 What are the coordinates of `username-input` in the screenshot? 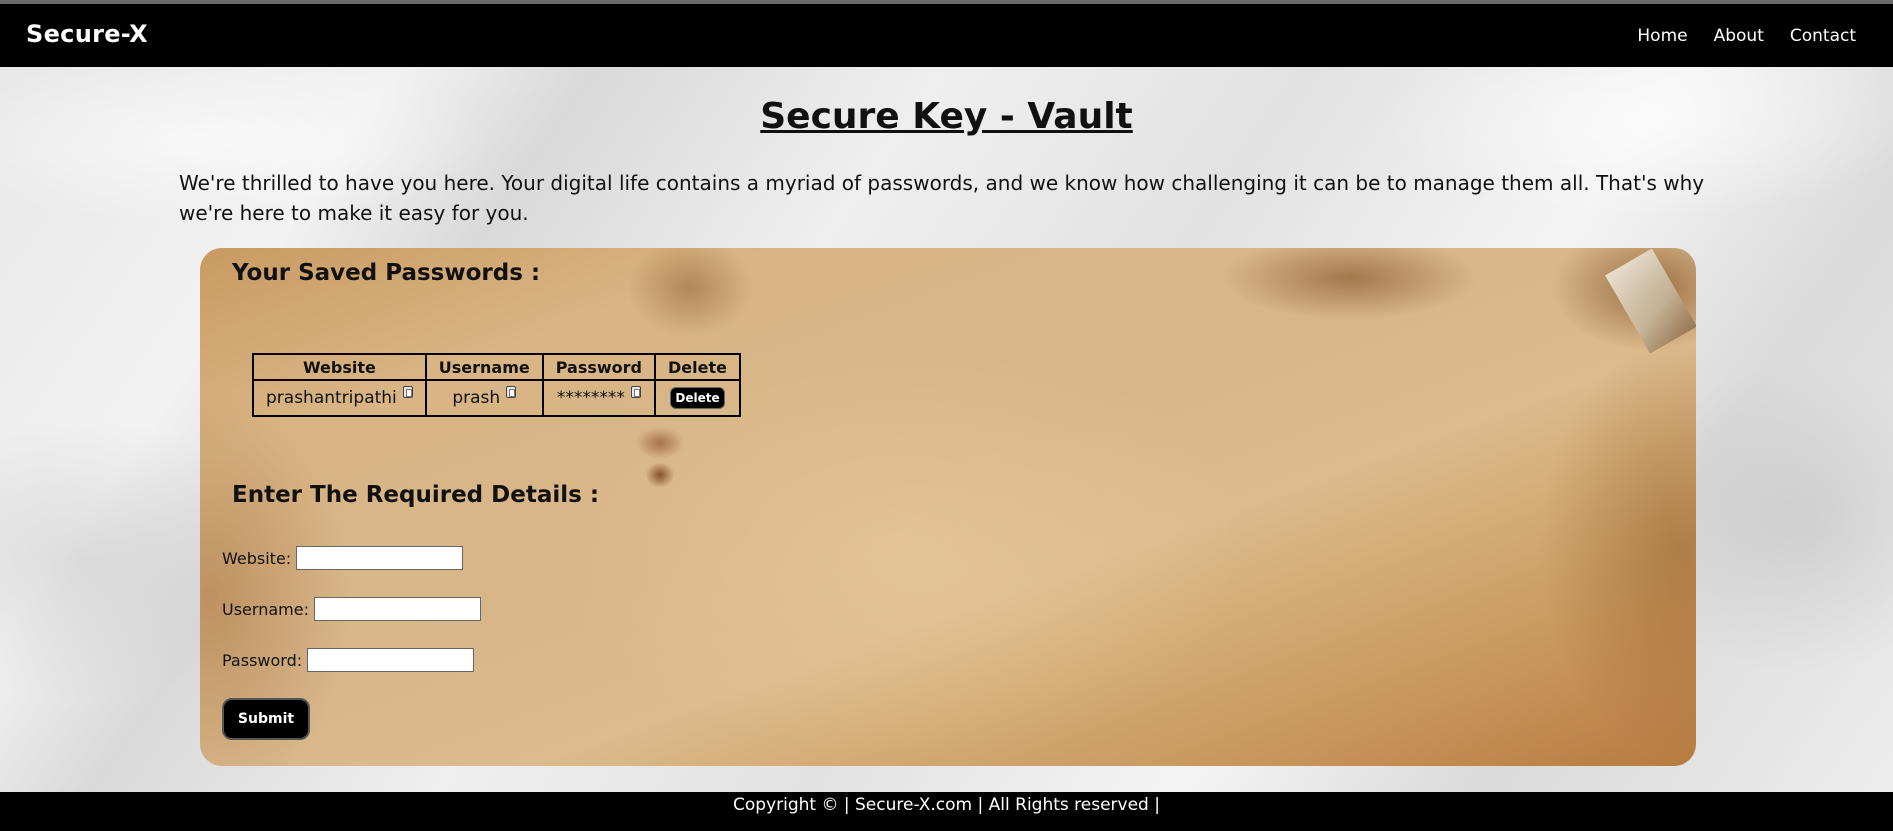 It's located at (397, 609).